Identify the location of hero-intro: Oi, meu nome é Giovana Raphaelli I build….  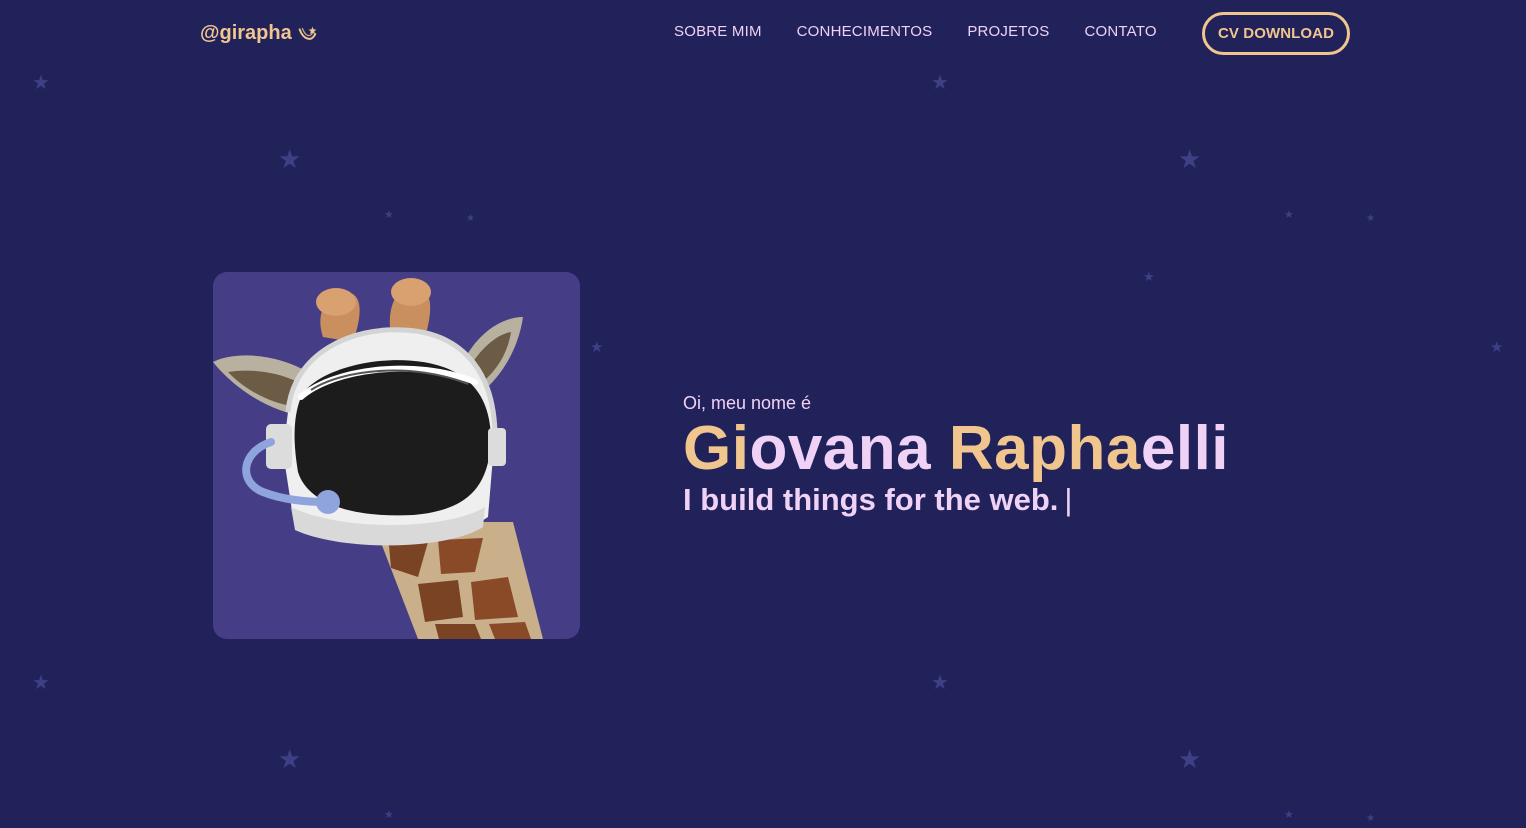
(956, 455).